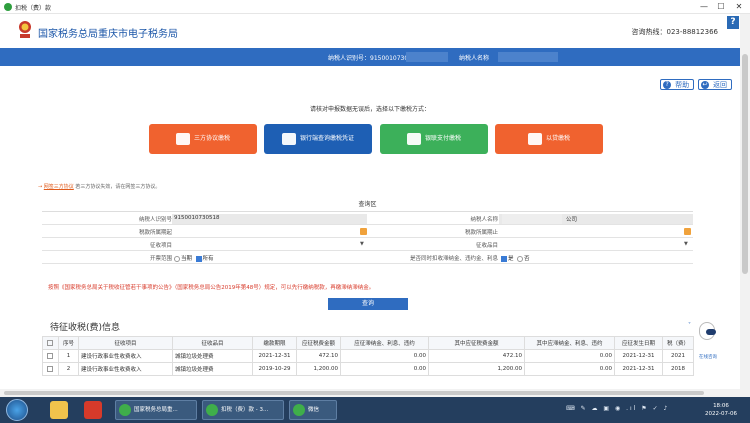 This screenshot has height=423, width=750. What do you see at coordinates (197, 218) in the screenshot?
I see `taxpayer-id-value: 9150010730518` at bounding box center [197, 218].